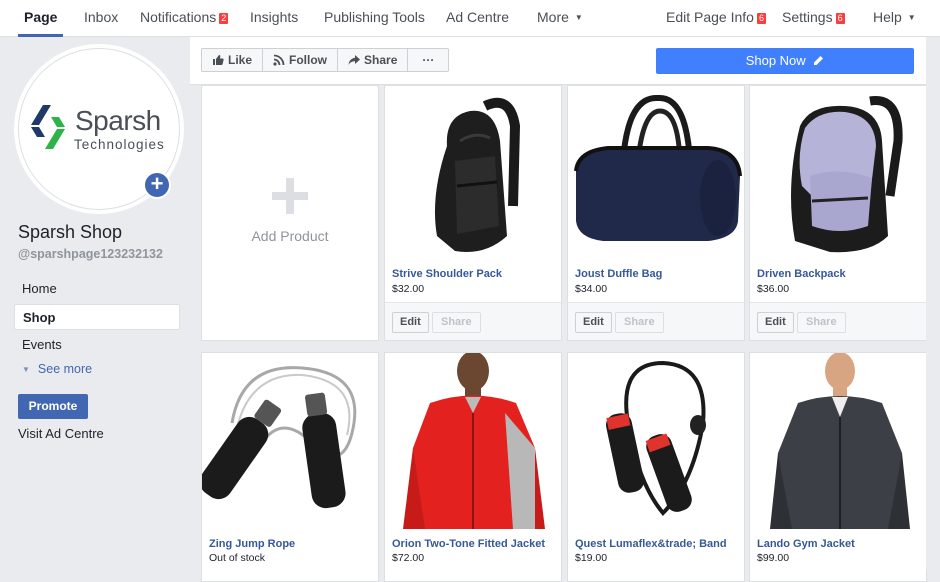 This screenshot has height=582, width=940. I want to click on sparsh-logo-icon, so click(48, 127).